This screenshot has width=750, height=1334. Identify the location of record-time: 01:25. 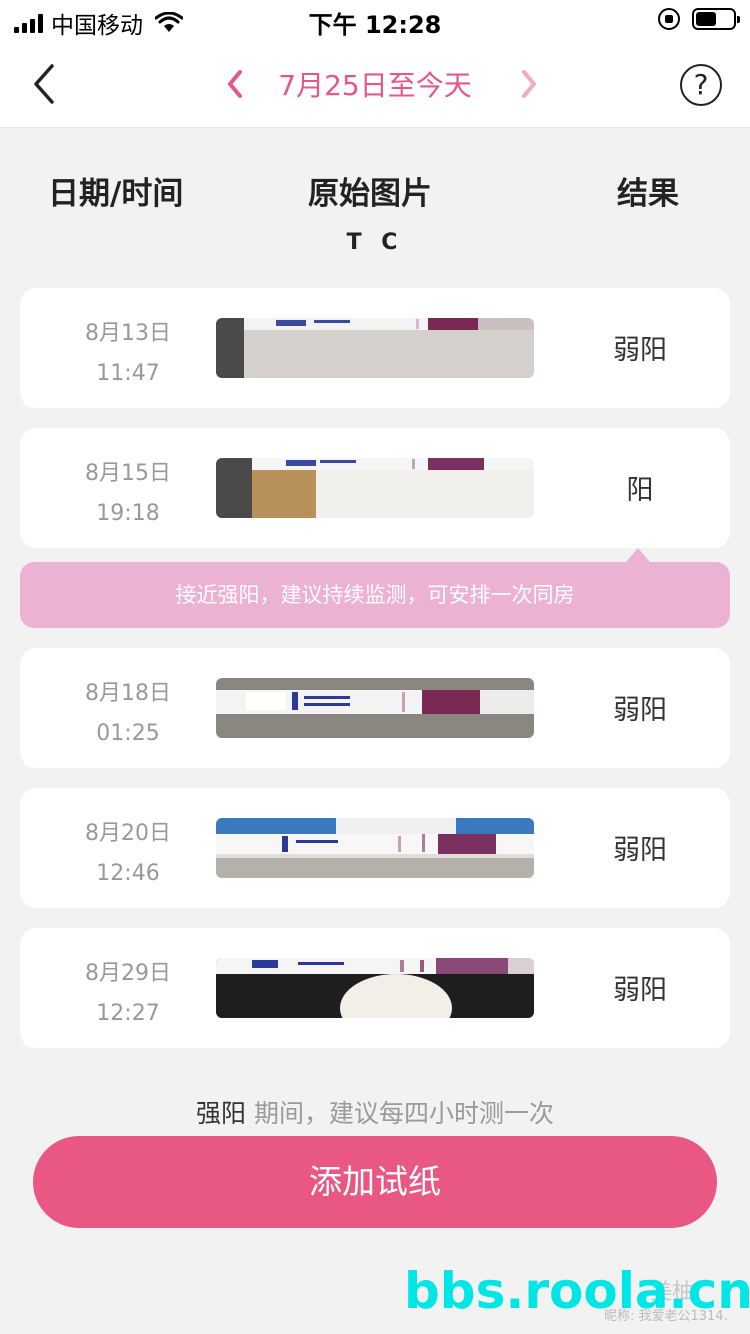
(128, 733).